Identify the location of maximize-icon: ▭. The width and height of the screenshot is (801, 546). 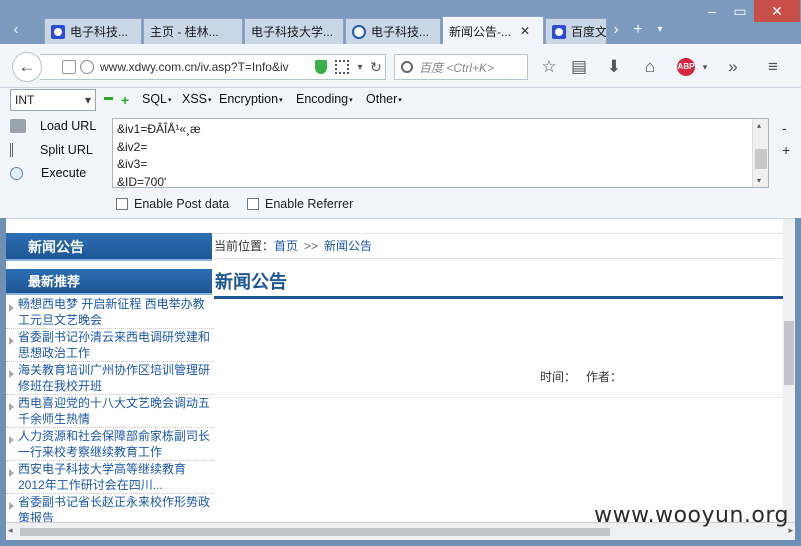
(740, 11).